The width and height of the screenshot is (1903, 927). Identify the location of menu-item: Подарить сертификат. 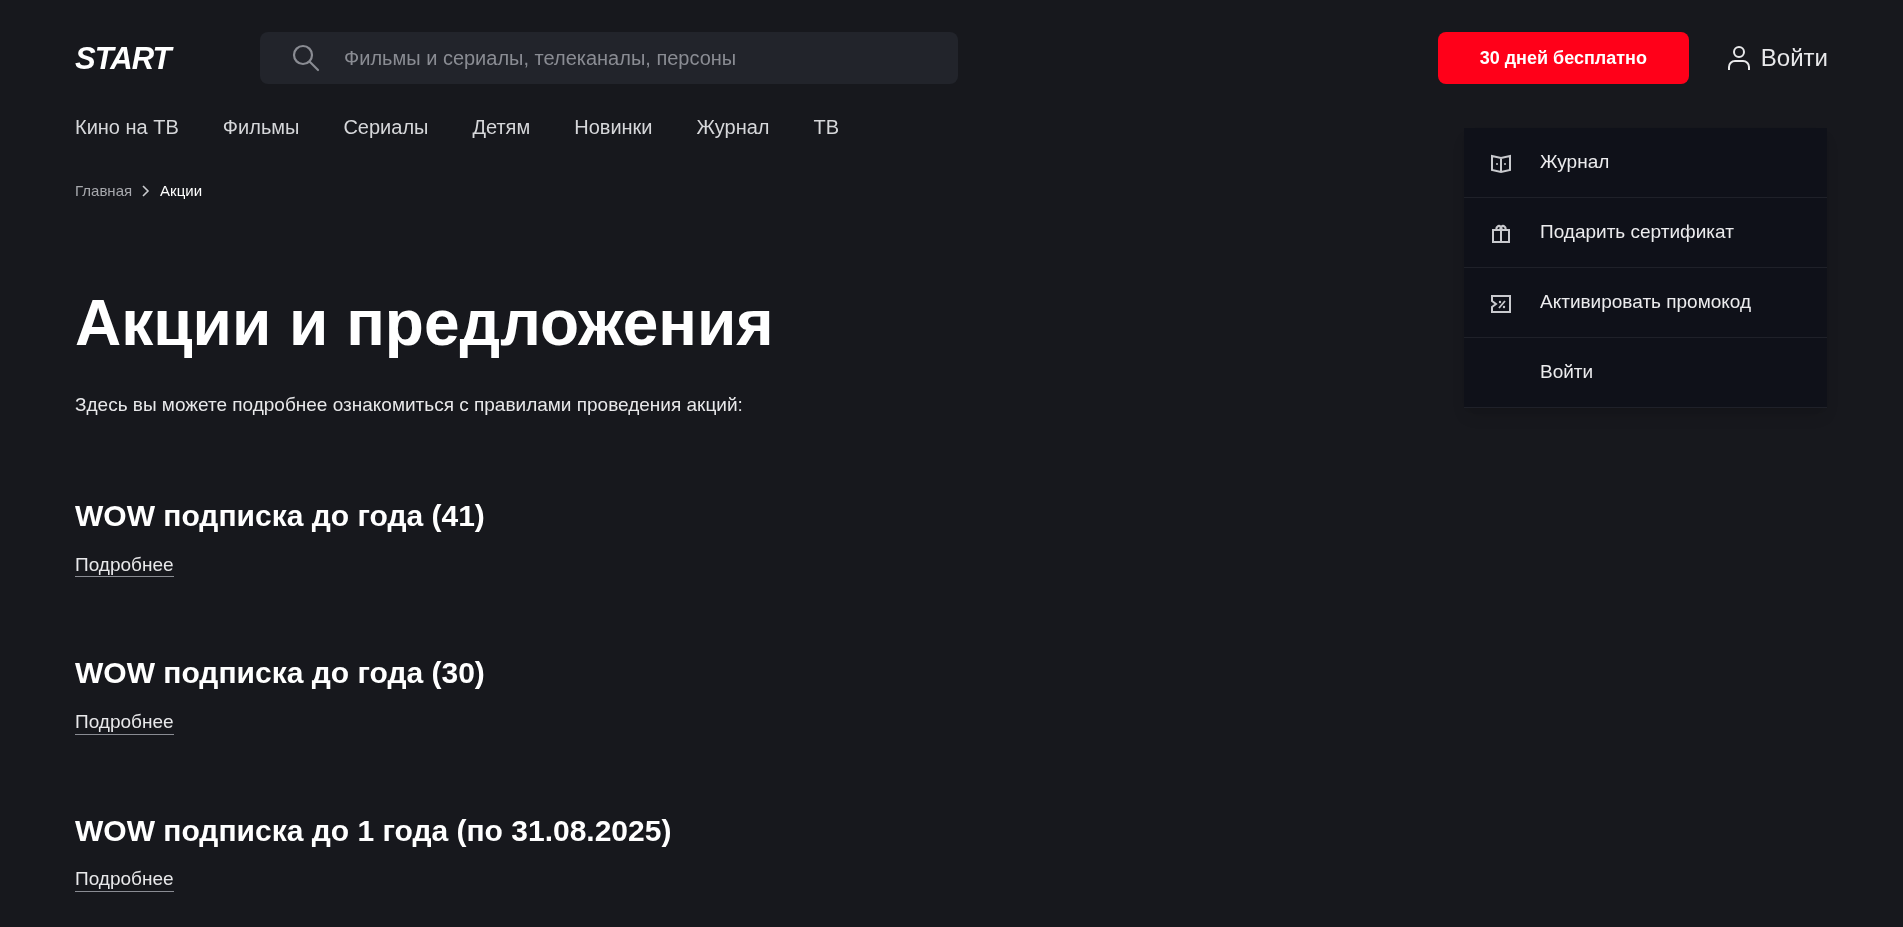
(1645, 233).